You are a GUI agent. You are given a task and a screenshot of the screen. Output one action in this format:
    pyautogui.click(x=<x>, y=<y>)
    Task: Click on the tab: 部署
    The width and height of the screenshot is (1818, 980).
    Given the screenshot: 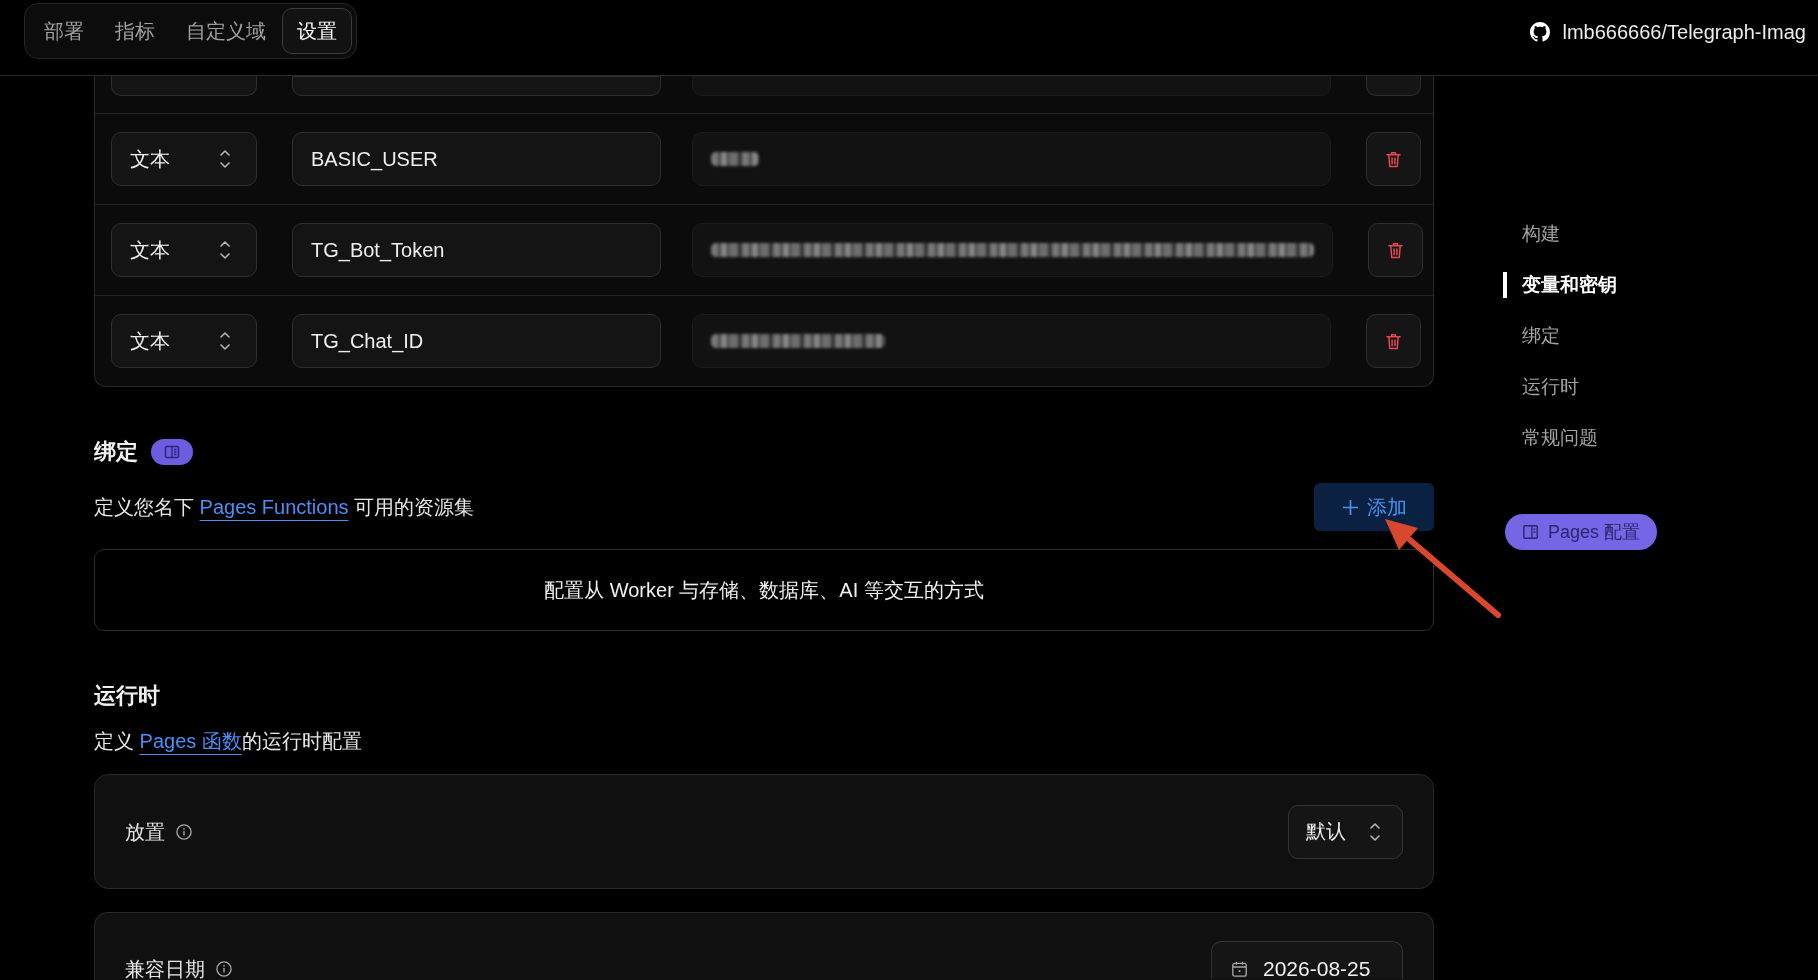 What is the action you would take?
    pyautogui.click(x=64, y=31)
    